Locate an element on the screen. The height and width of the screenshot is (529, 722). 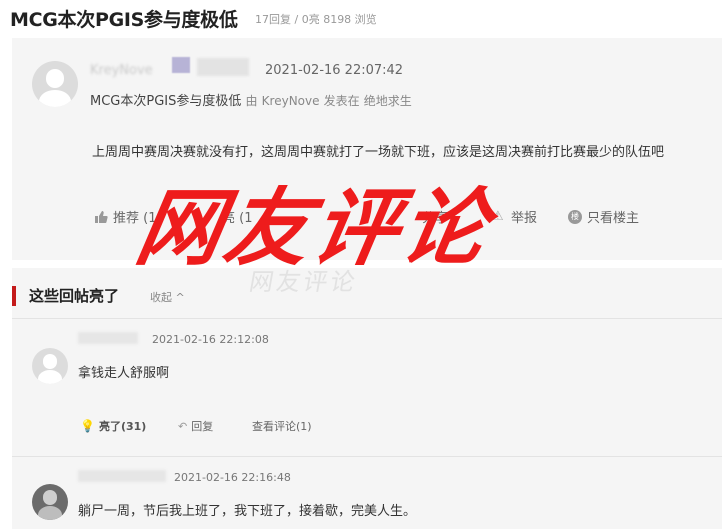
op-icon: 楼 is located at coordinates (575, 216).